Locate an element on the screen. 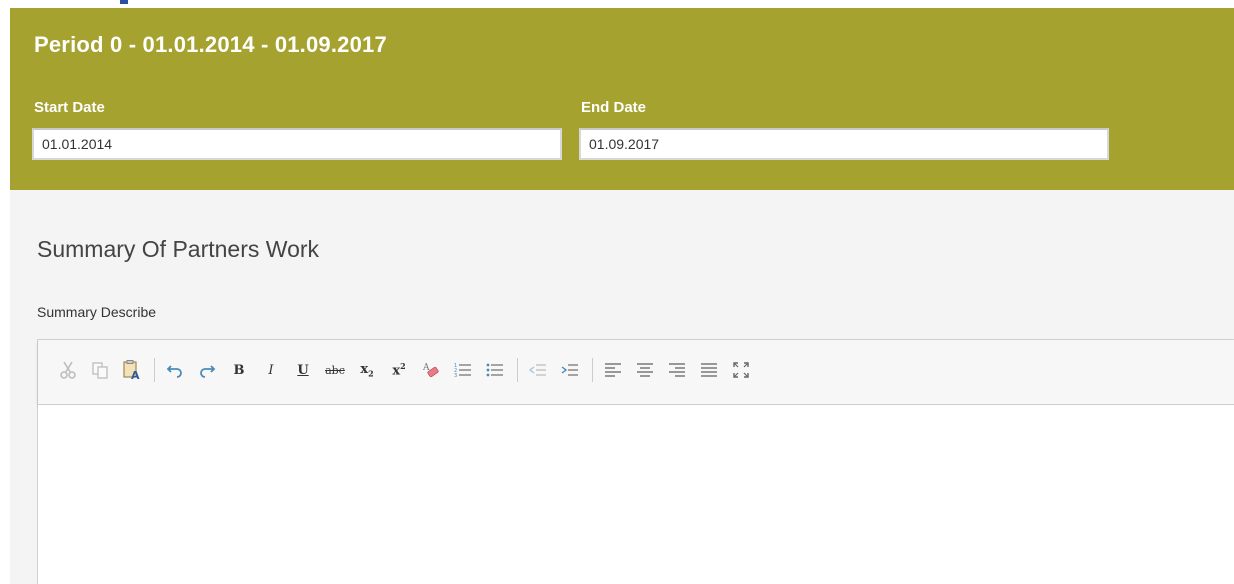 This screenshot has height=584, width=1234. top-strip is located at coordinates (617, 4).